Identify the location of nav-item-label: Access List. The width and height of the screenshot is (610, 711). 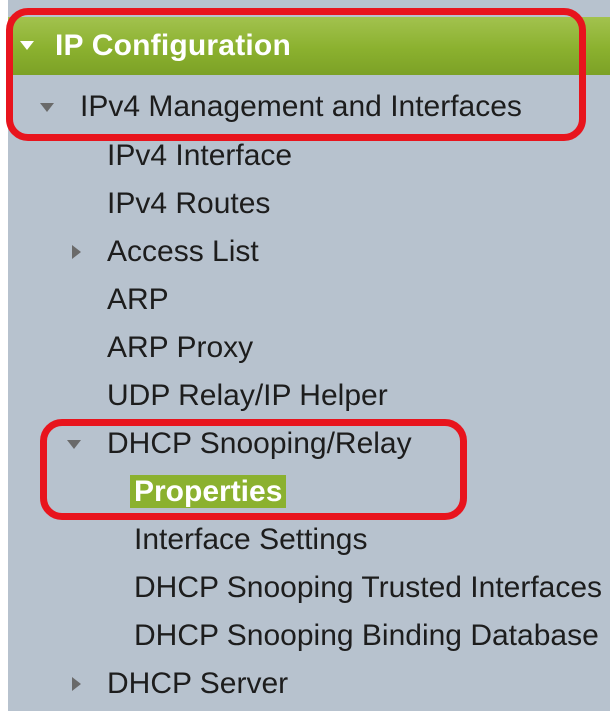
(183, 251).